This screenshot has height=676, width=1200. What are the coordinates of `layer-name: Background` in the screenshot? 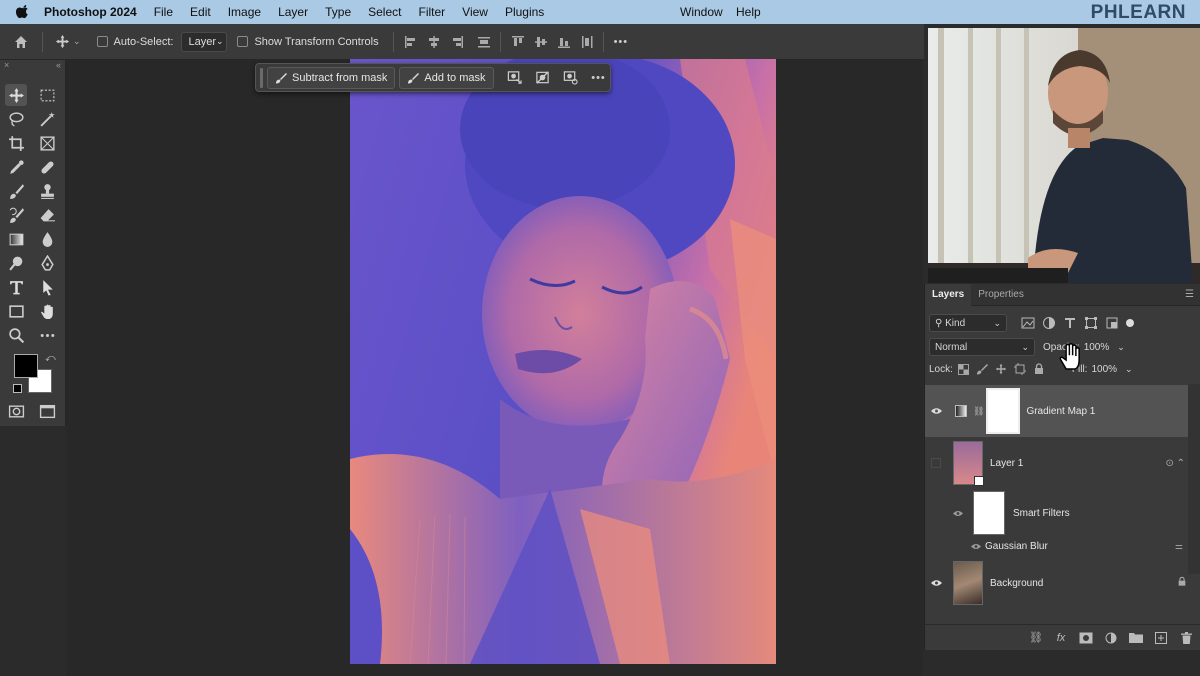 It's located at (1016, 583).